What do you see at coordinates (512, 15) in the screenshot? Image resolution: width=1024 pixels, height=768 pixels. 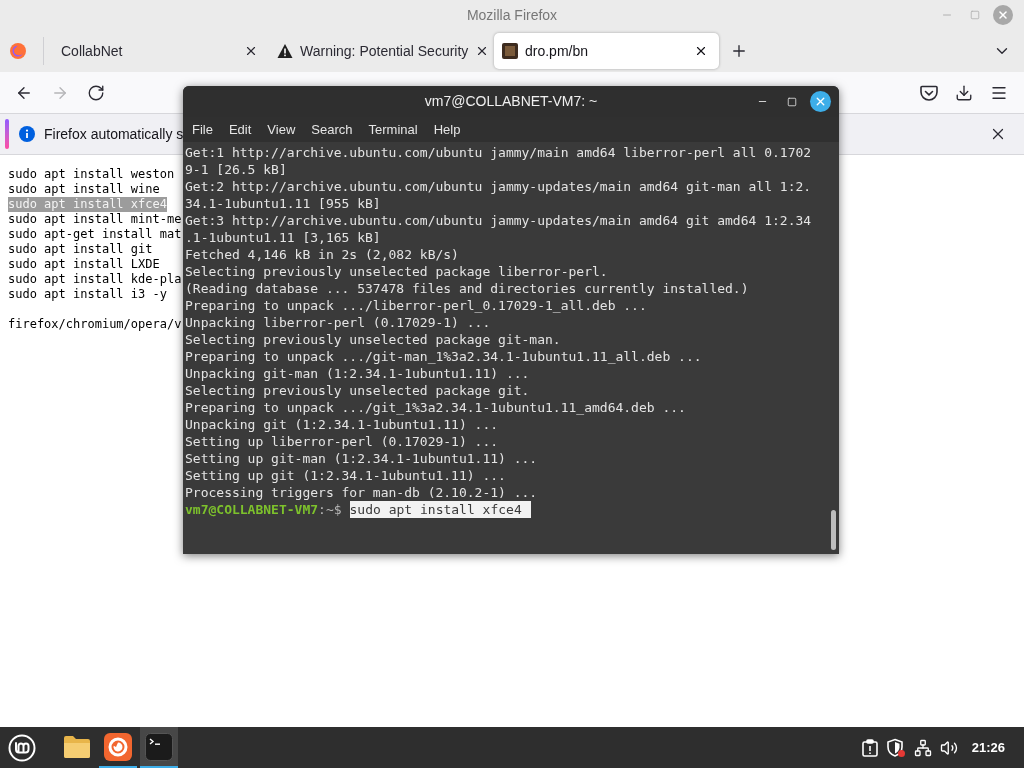 I see `window-title: Mozilla Firefox` at bounding box center [512, 15].